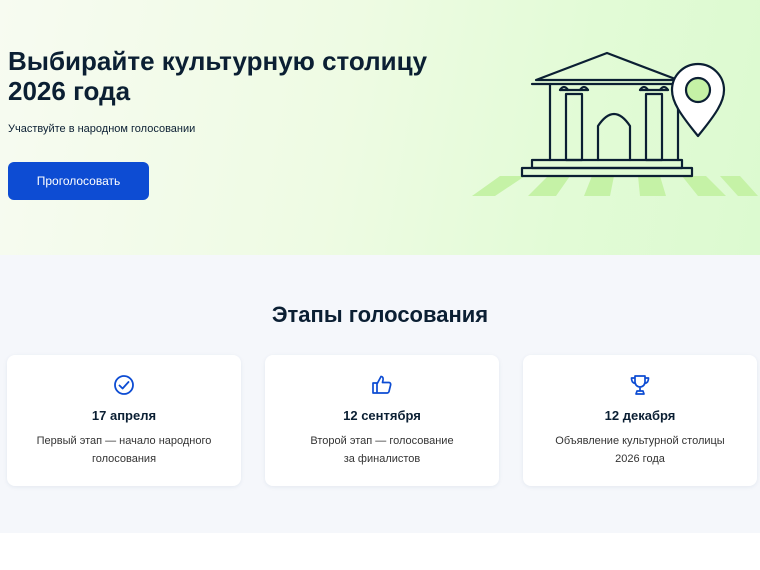  Describe the element at coordinates (640, 385) in the screenshot. I see `trophy-icon` at that location.